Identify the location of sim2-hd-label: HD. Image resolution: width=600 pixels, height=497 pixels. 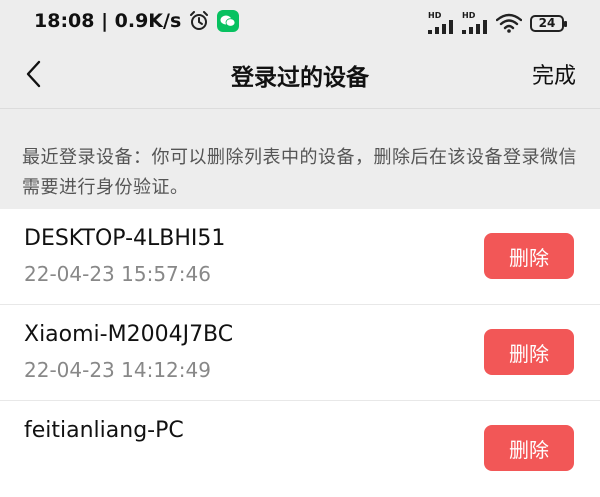
(469, 15).